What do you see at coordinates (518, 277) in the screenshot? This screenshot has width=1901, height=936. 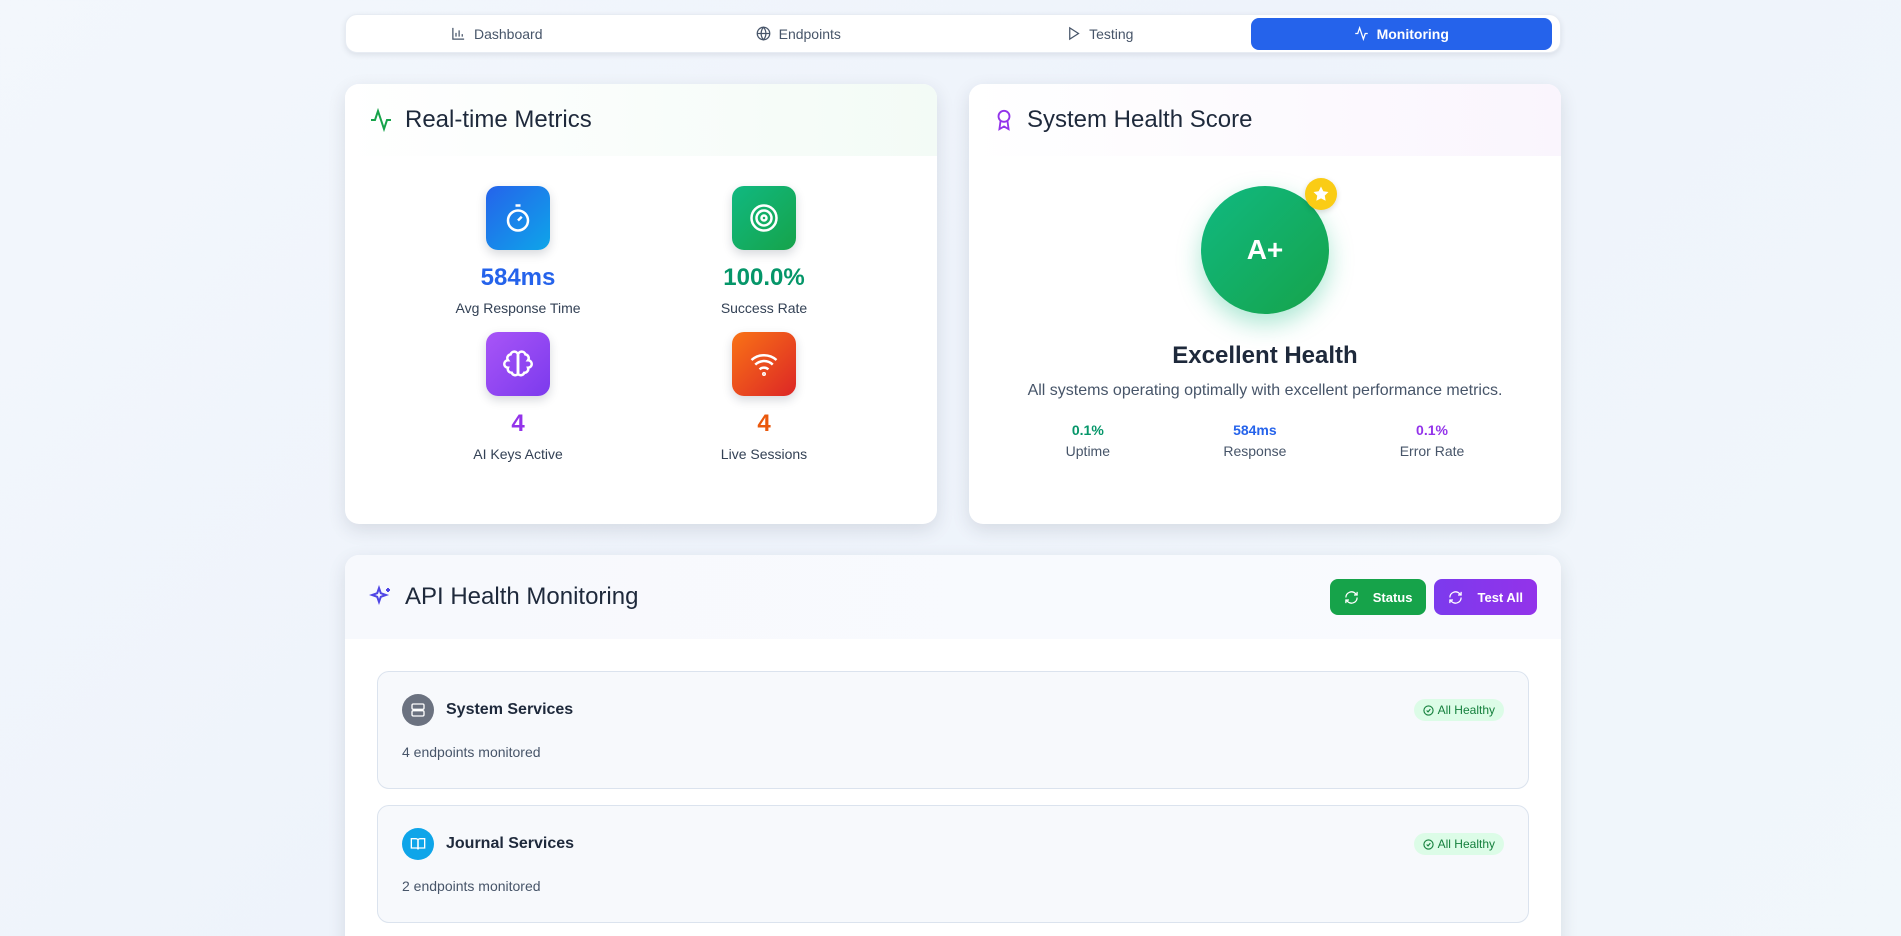 I see `metric-value: 584ms` at bounding box center [518, 277].